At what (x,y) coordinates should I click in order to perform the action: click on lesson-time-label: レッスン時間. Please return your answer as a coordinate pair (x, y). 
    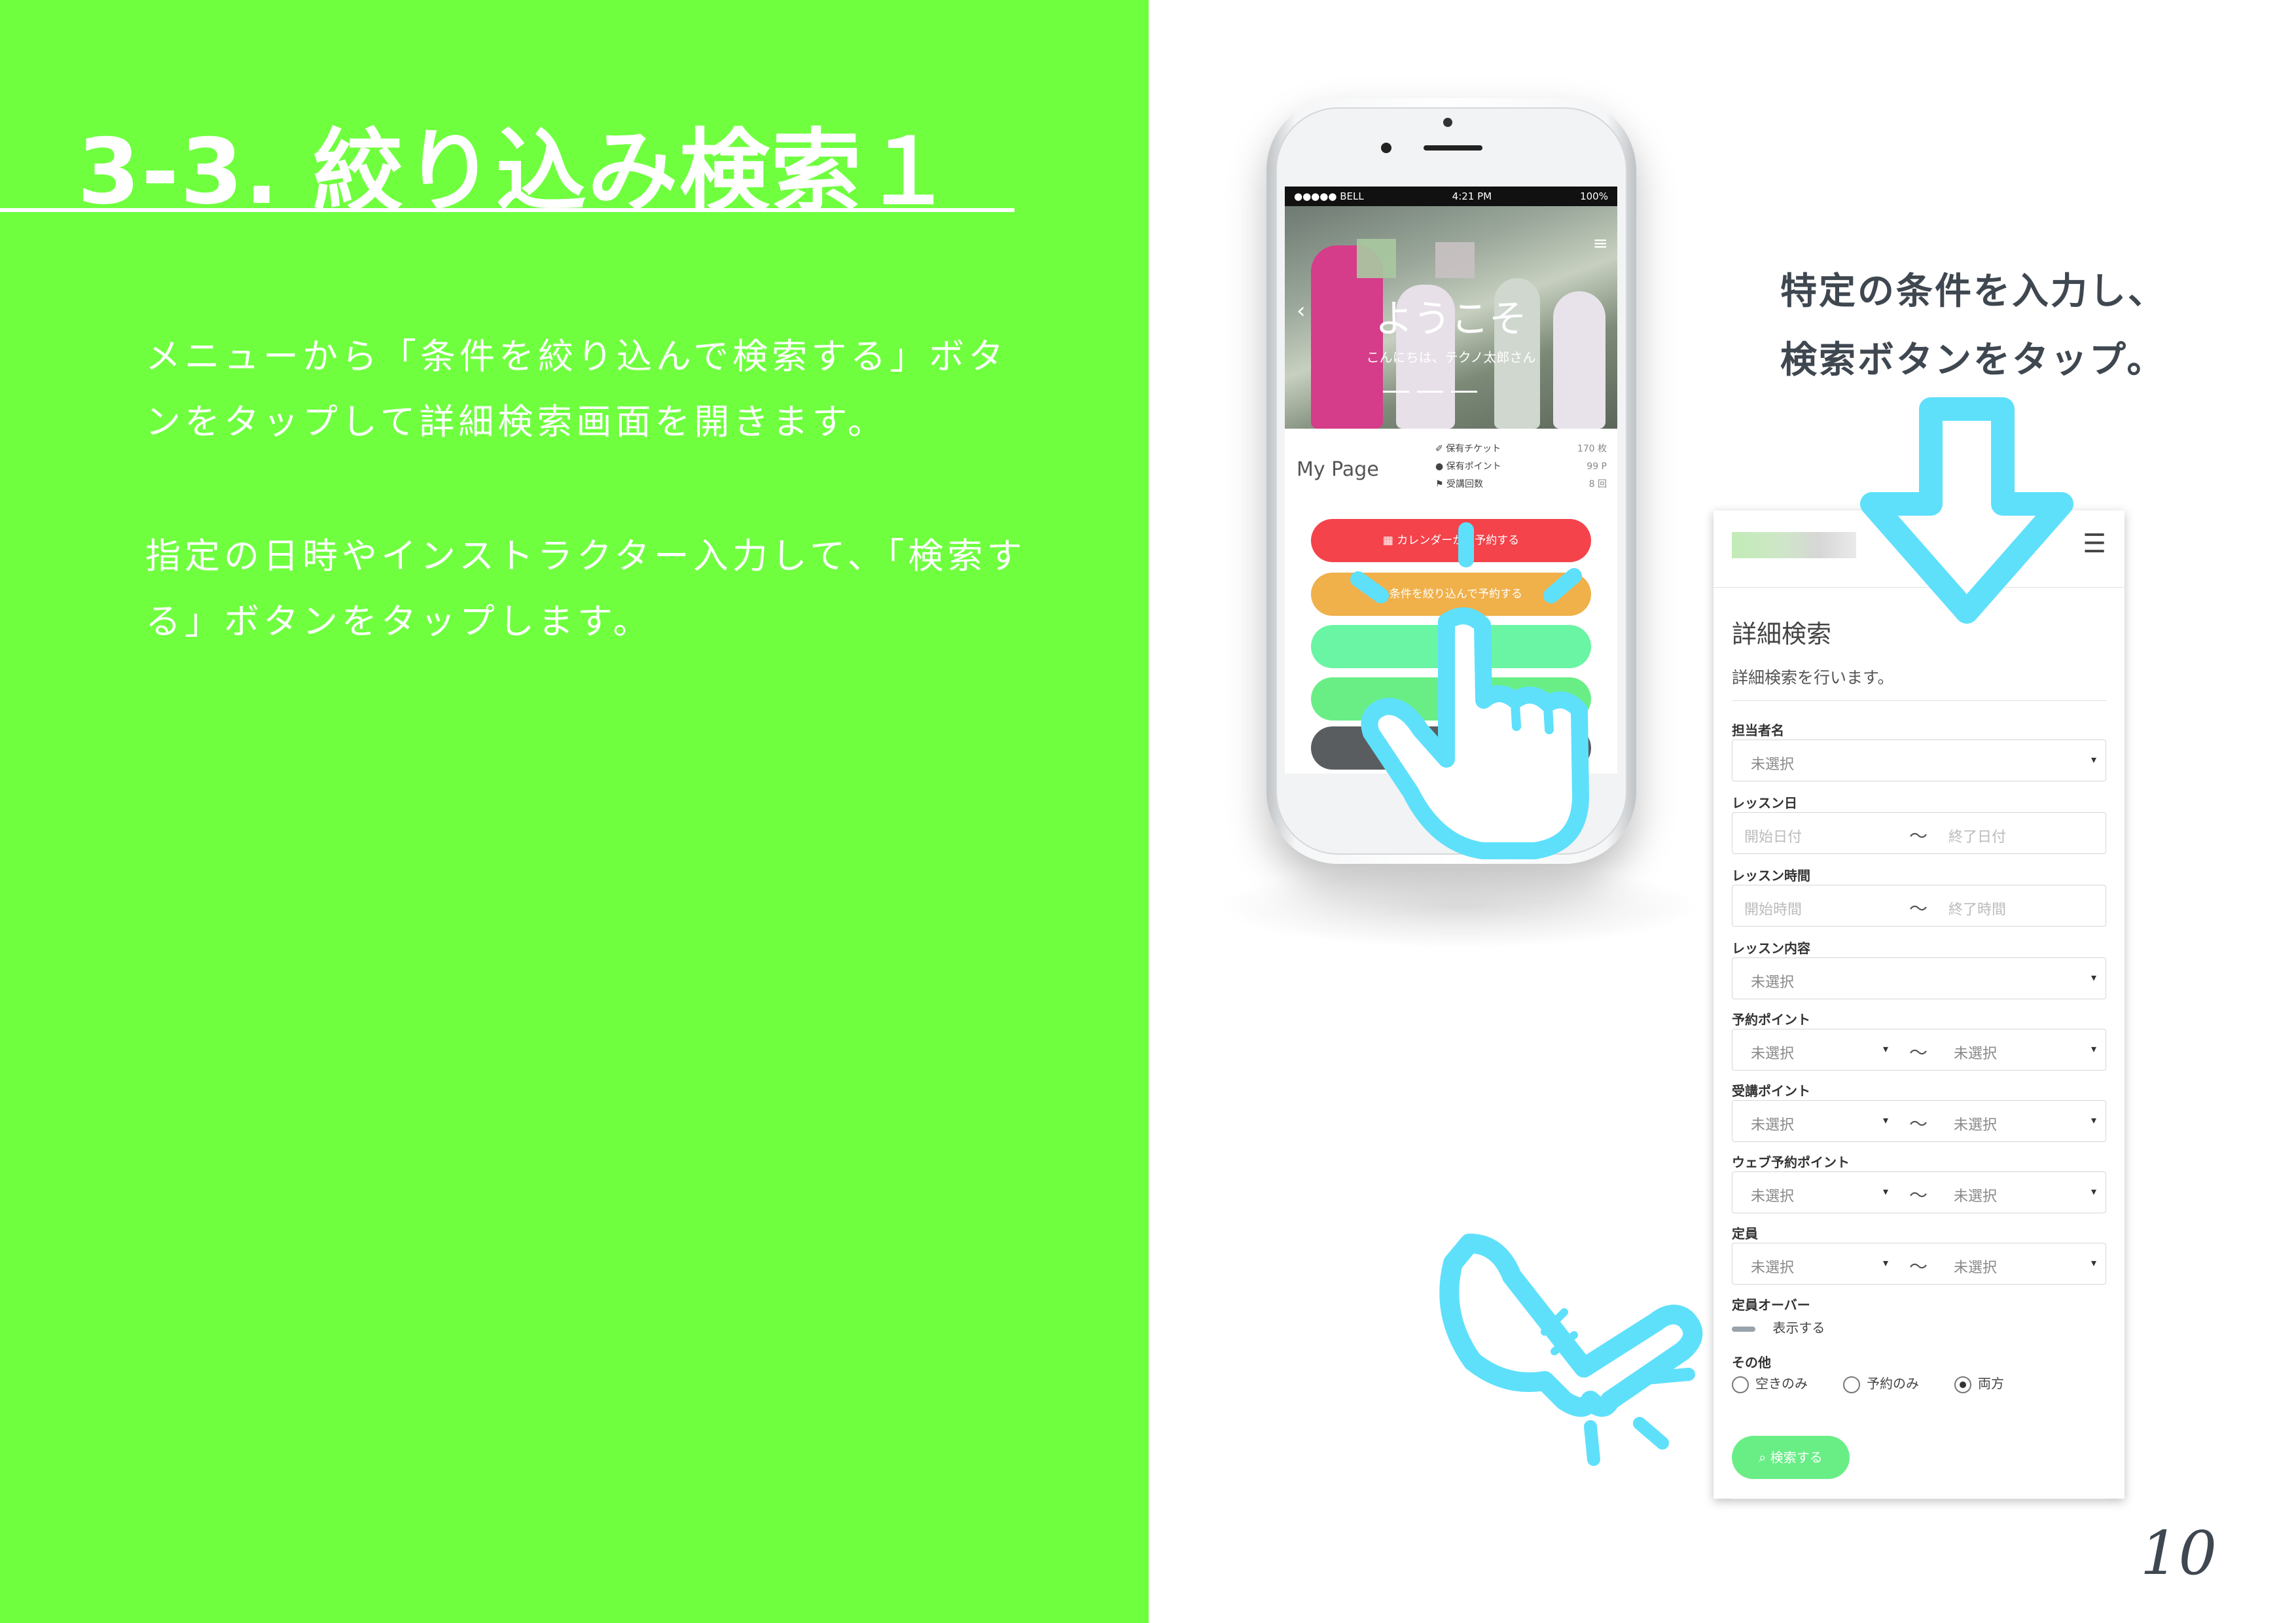
    Looking at the image, I should click on (1771, 876).